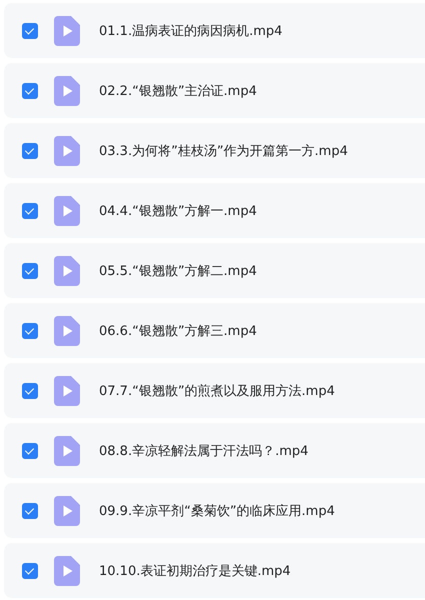  What do you see at coordinates (178, 91) in the screenshot?
I see `file-name: 02.2.“银翘散”主治证.mp4` at bounding box center [178, 91].